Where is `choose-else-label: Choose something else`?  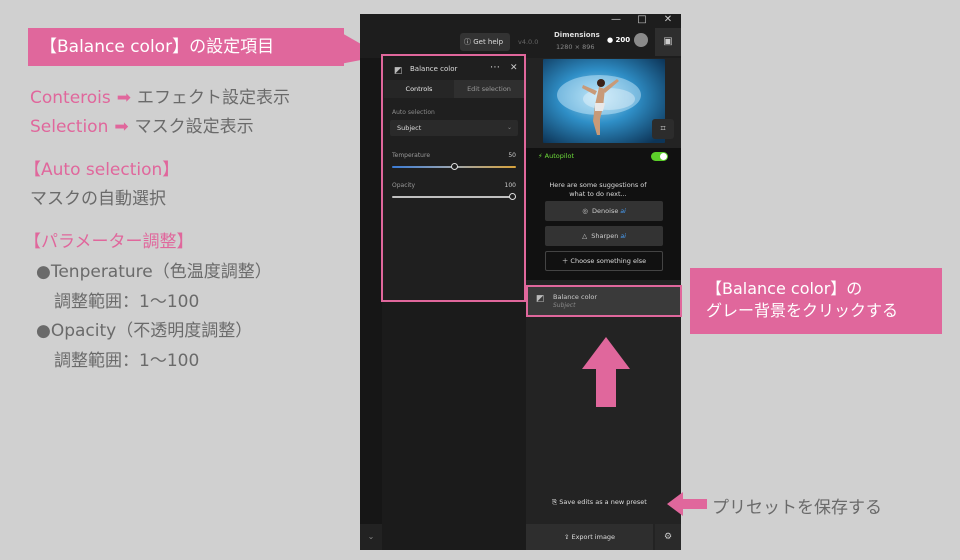
choose-else-label: Choose something else is located at coordinates (608, 261).